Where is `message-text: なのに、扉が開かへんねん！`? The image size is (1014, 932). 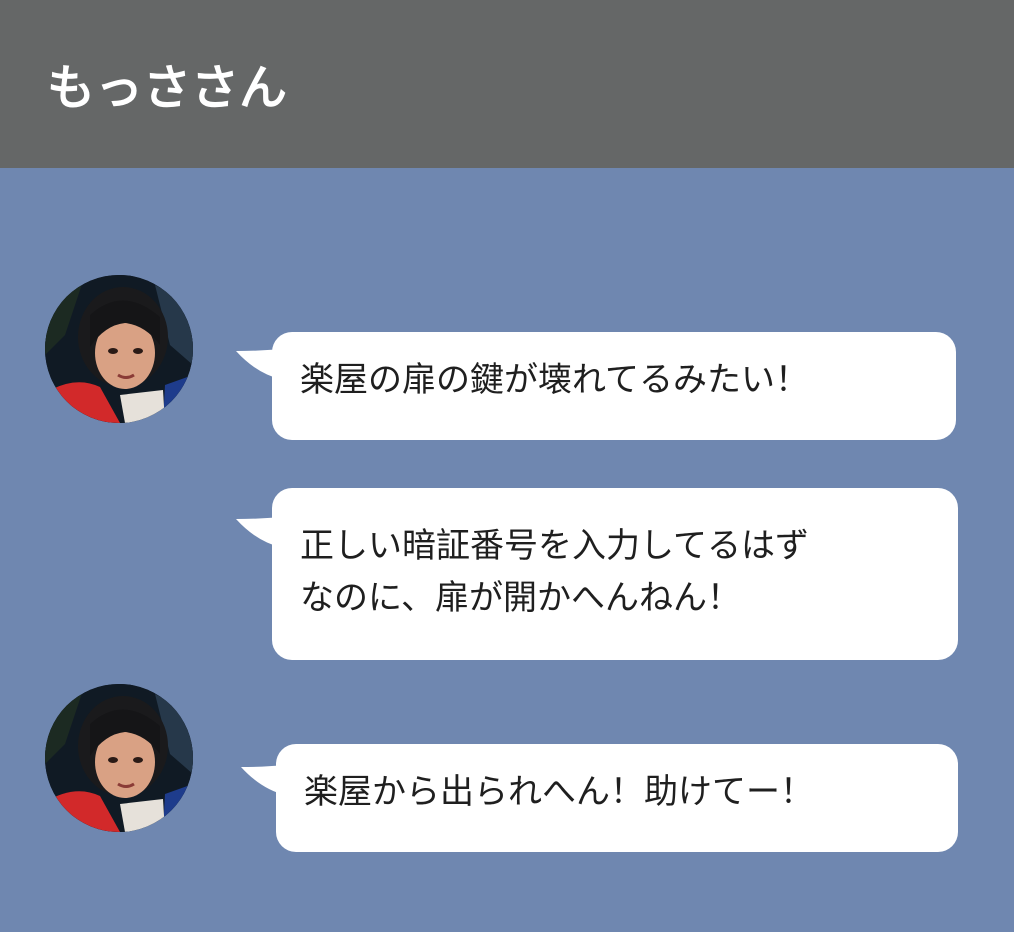 message-text: なのに、扉が開かへんねん！ is located at coordinates (520, 598).